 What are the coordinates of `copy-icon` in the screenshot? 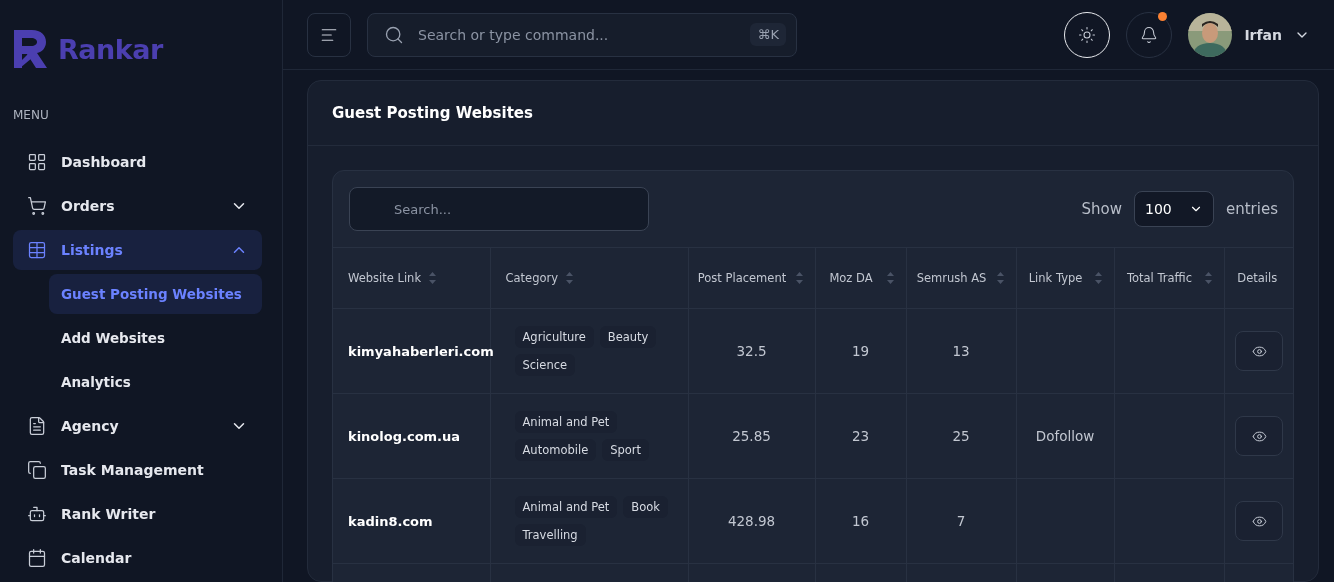 It's located at (37, 470).